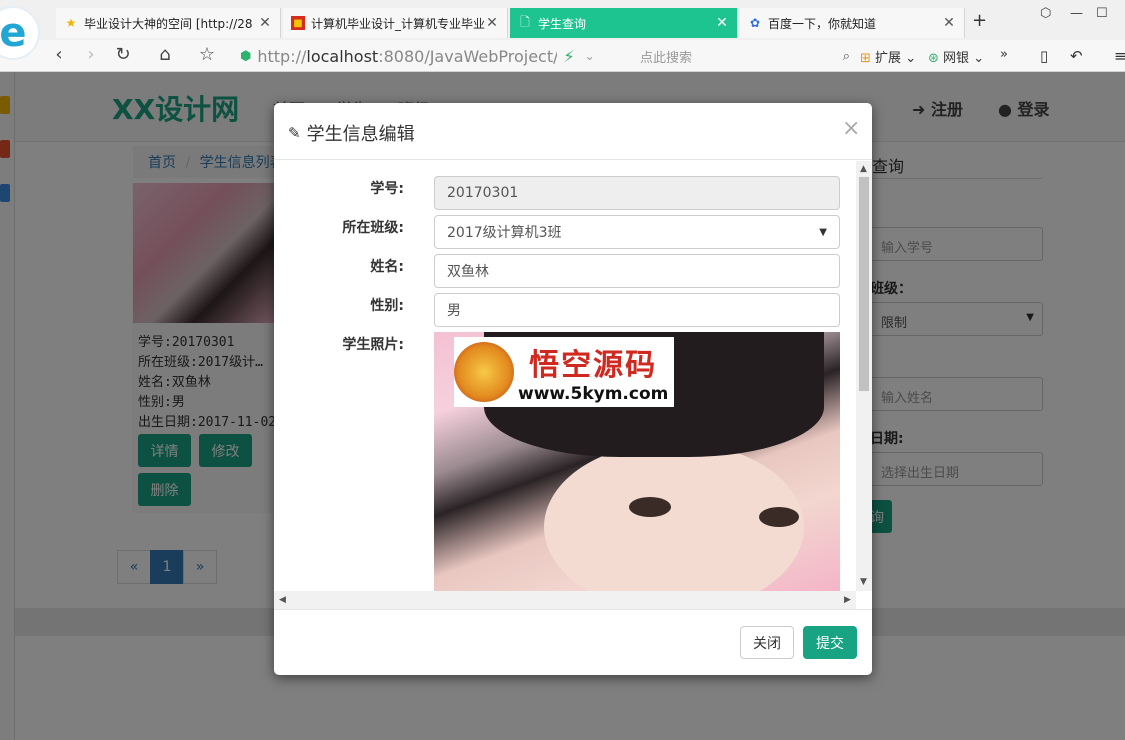 Image resolution: width=1125 pixels, height=740 pixels. I want to click on browser-tab-1: ★ 毕业设计大神的空间 [http://28 ✕, so click(168, 23).